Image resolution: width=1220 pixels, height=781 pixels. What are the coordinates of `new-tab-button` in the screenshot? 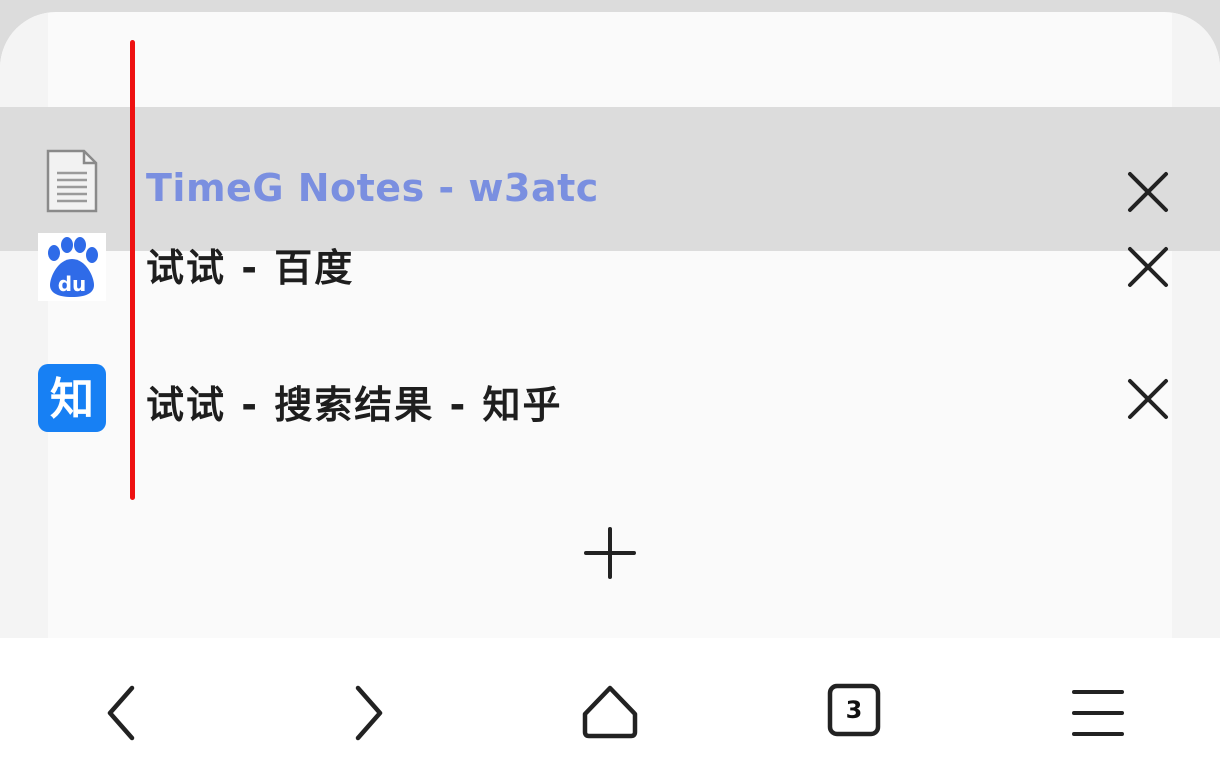 It's located at (610, 553).